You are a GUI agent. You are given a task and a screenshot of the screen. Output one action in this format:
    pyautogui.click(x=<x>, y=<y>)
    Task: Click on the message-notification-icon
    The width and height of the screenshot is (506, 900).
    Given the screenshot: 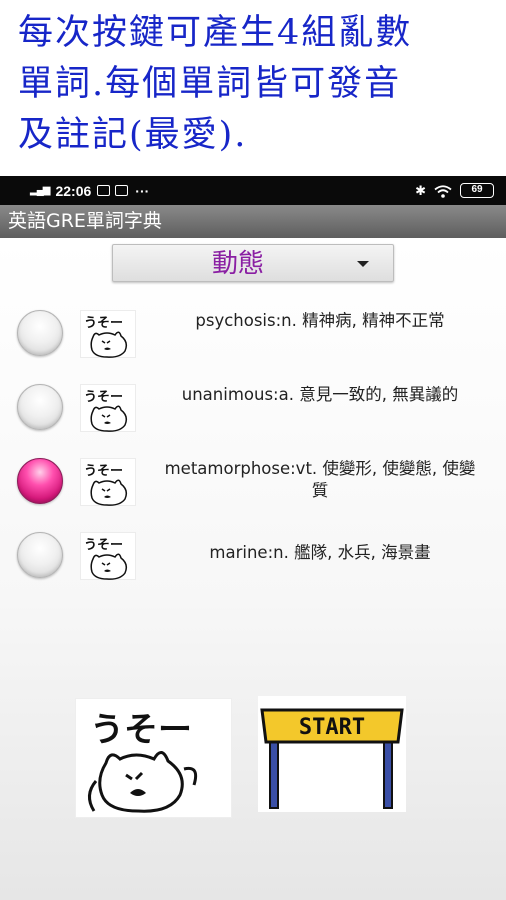 What is the action you would take?
    pyautogui.click(x=122, y=190)
    